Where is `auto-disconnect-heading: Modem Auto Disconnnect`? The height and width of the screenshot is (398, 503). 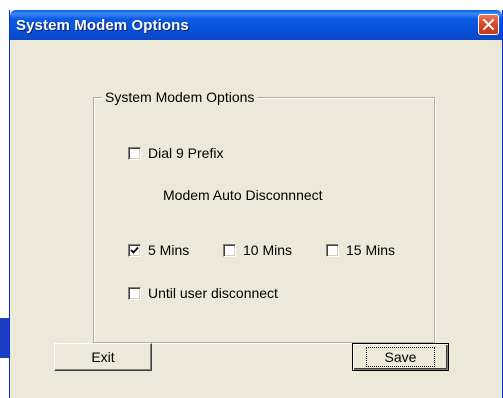 auto-disconnect-heading: Modem Auto Disconnnect is located at coordinates (243, 195).